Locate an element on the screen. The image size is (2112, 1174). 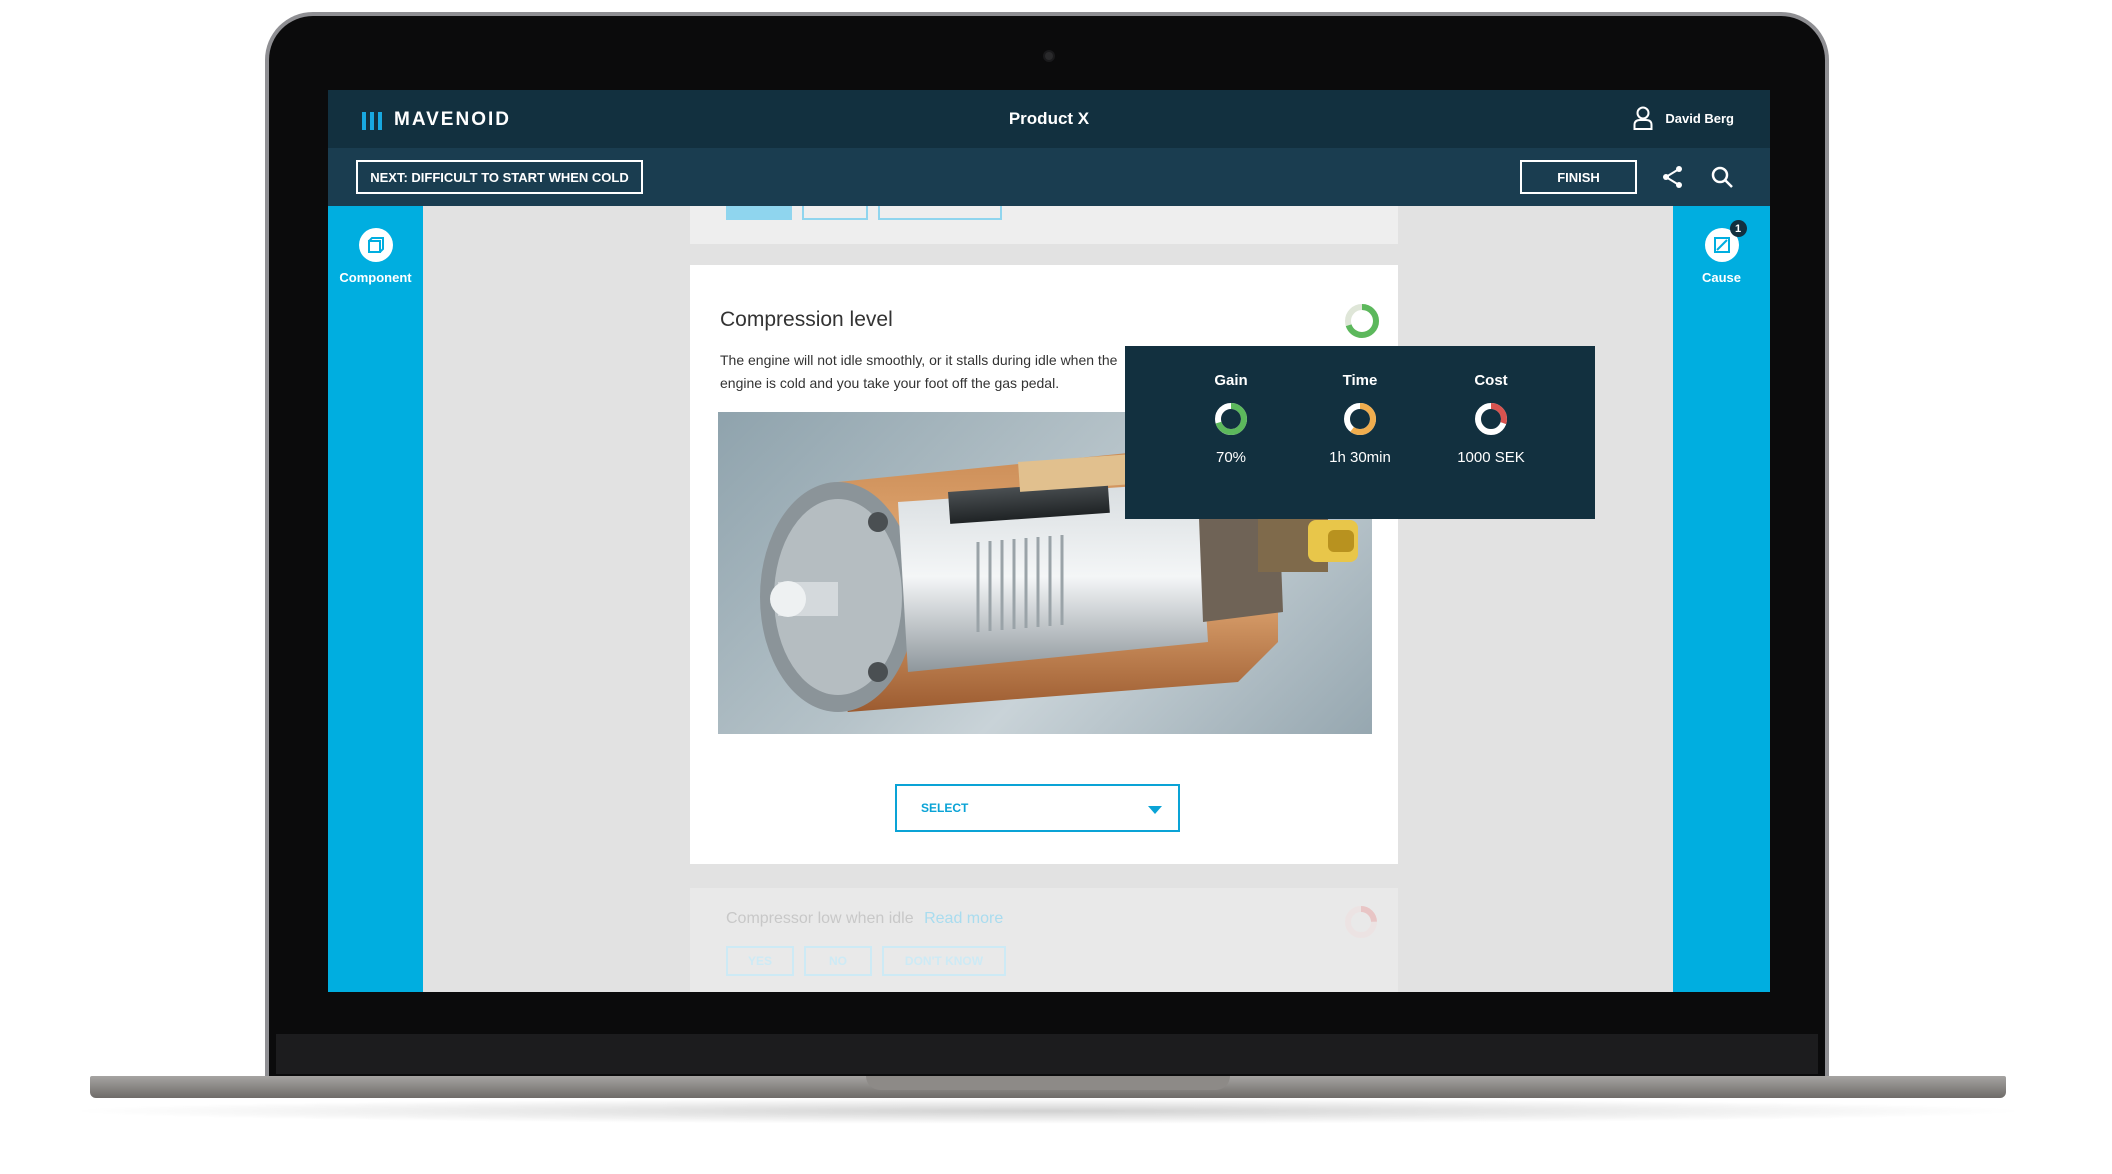
dont-know-button: DON'T KNOW is located at coordinates (944, 961).